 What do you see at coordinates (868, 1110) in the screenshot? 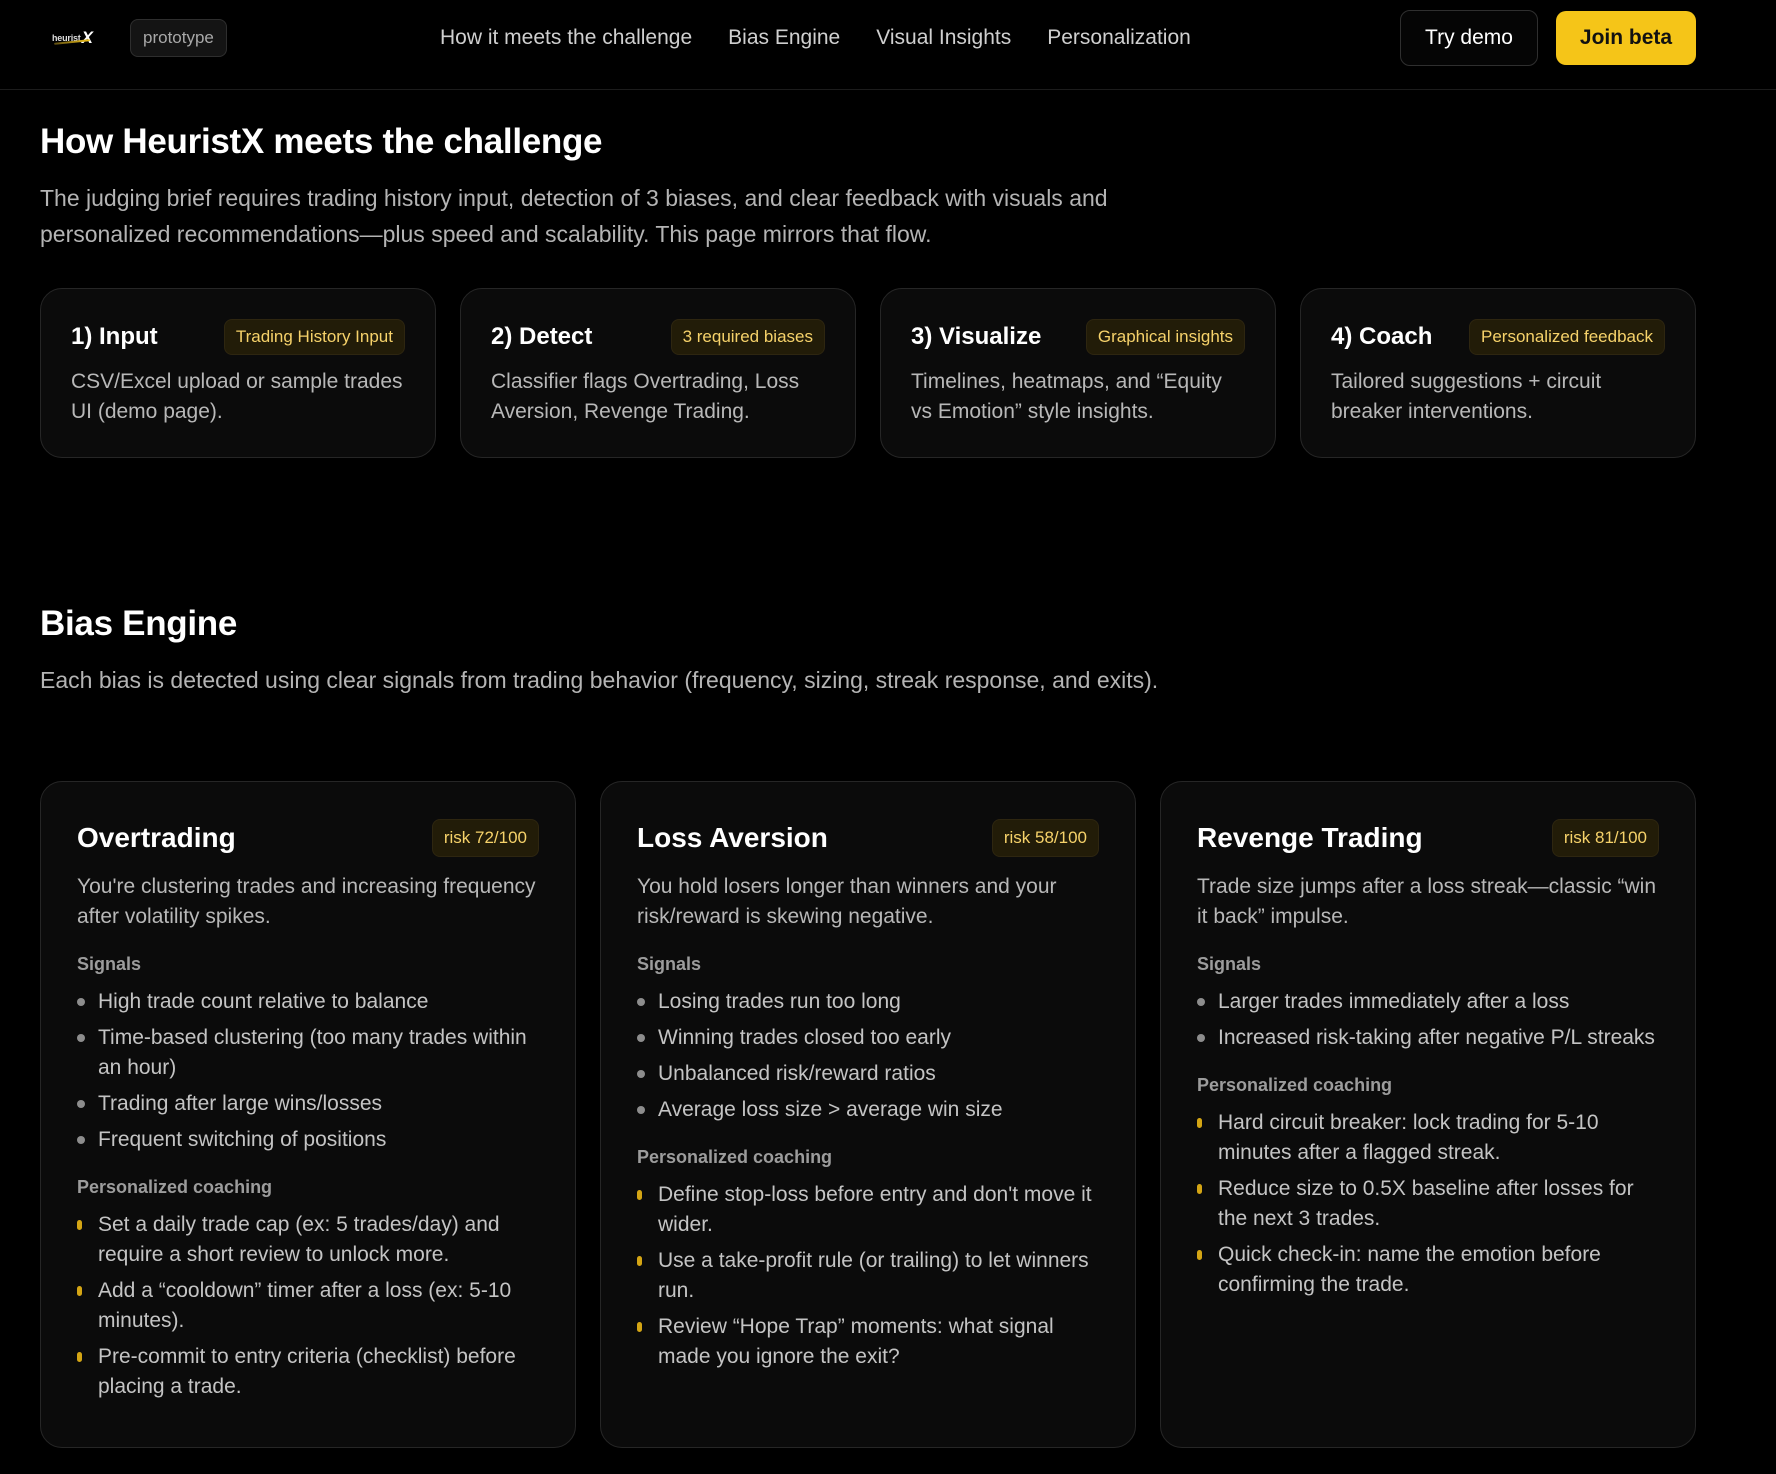
I see `signal-item: Average loss size > average win size` at bounding box center [868, 1110].